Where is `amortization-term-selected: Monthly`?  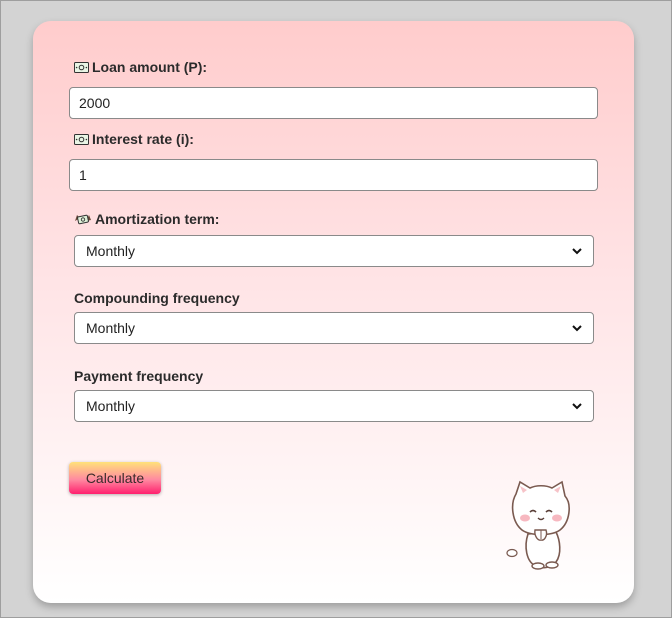 amortization-term-selected: Monthly is located at coordinates (111, 251).